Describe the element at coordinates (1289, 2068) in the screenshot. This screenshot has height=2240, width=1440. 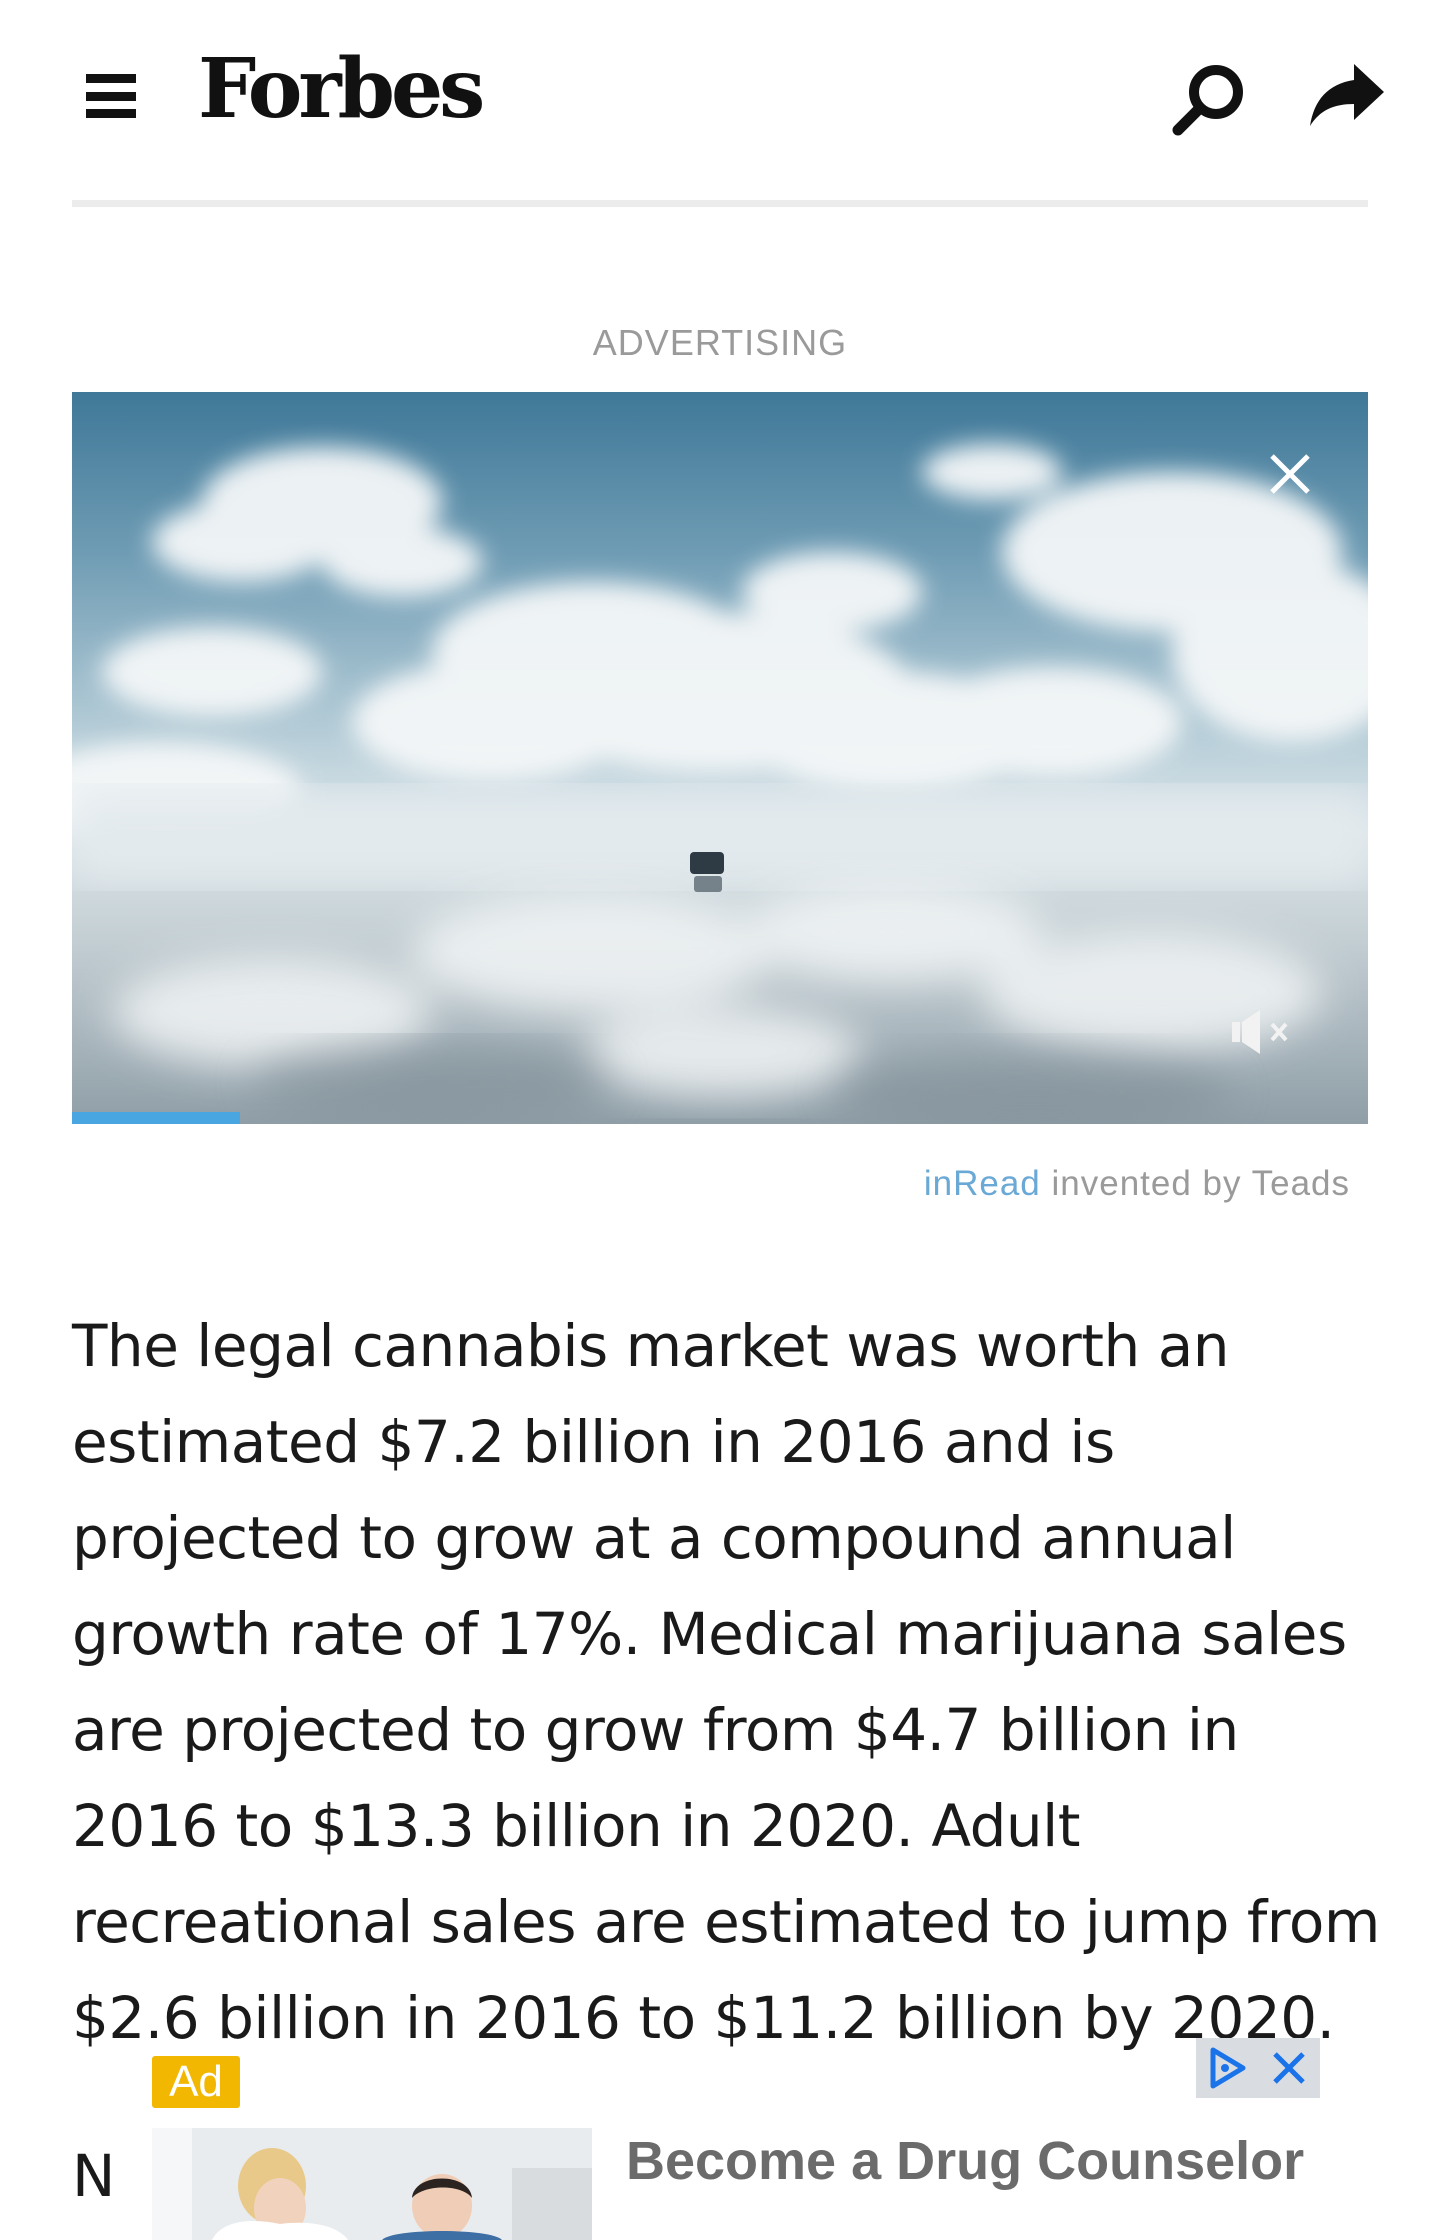
I see `ad-close-icon` at that location.